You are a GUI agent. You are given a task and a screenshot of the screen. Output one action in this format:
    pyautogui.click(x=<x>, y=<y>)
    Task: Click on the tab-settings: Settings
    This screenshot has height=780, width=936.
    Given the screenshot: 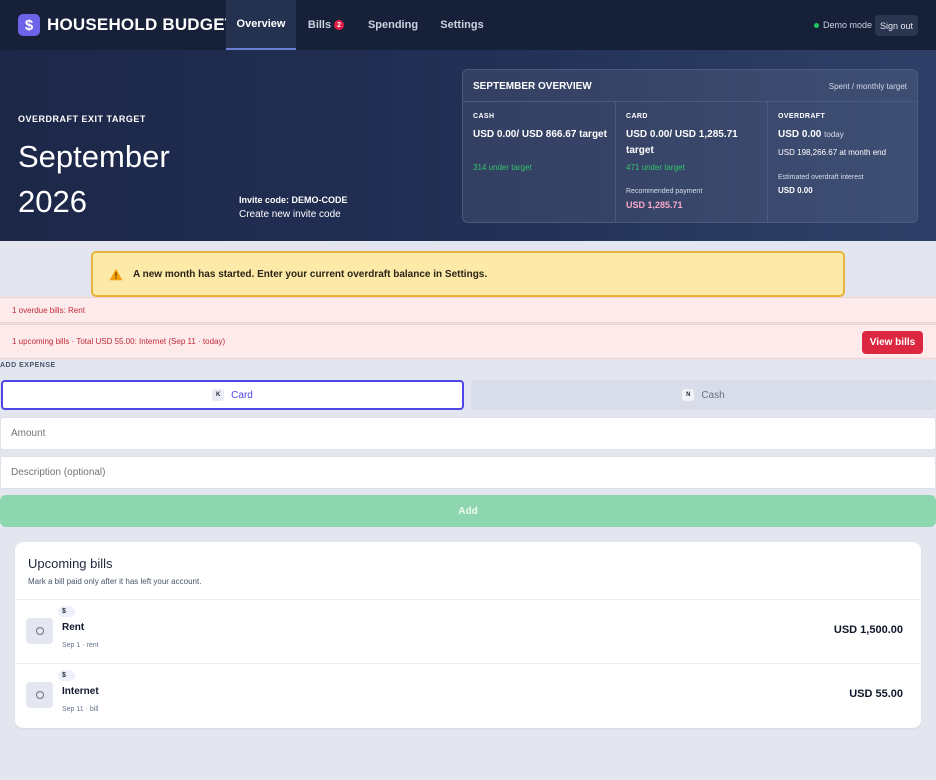 What is the action you would take?
    pyautogui.click(x=462, y=25)
    